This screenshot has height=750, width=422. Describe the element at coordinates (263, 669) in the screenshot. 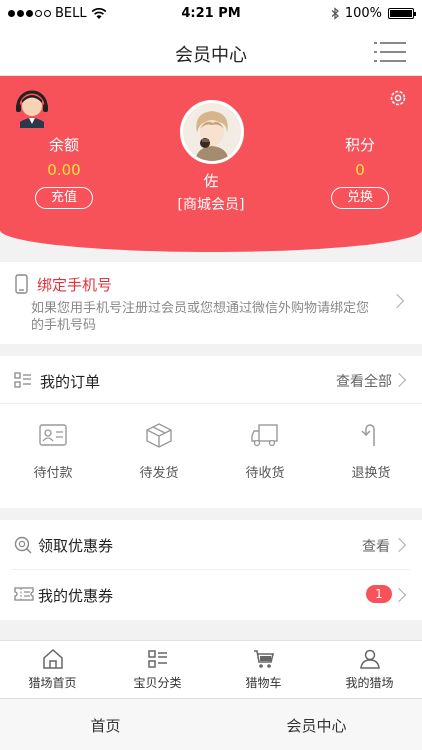

I see `tab-cart: 猎物车` at that location.